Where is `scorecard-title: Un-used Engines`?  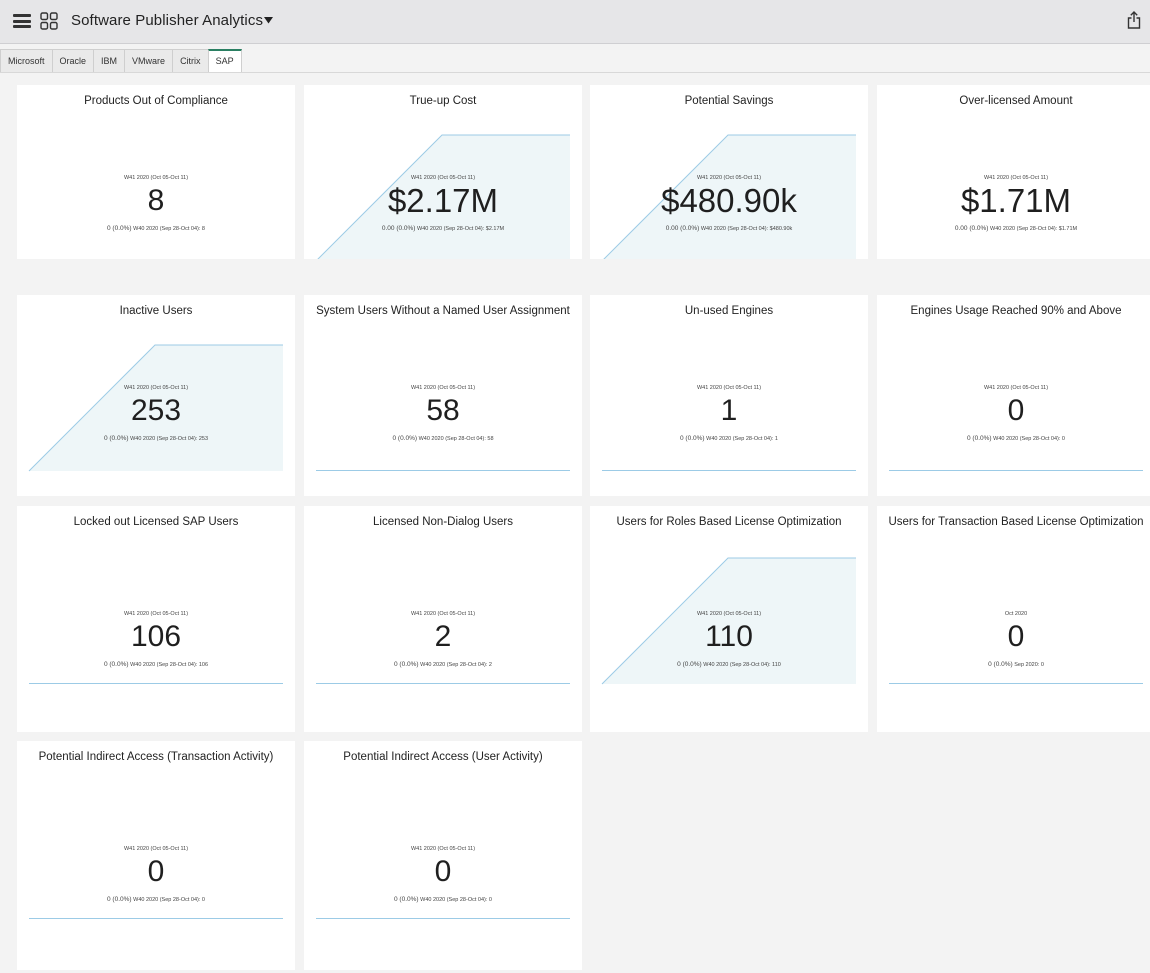 scorecard-title: Un-used Engines is located at coordinates (729, 311).